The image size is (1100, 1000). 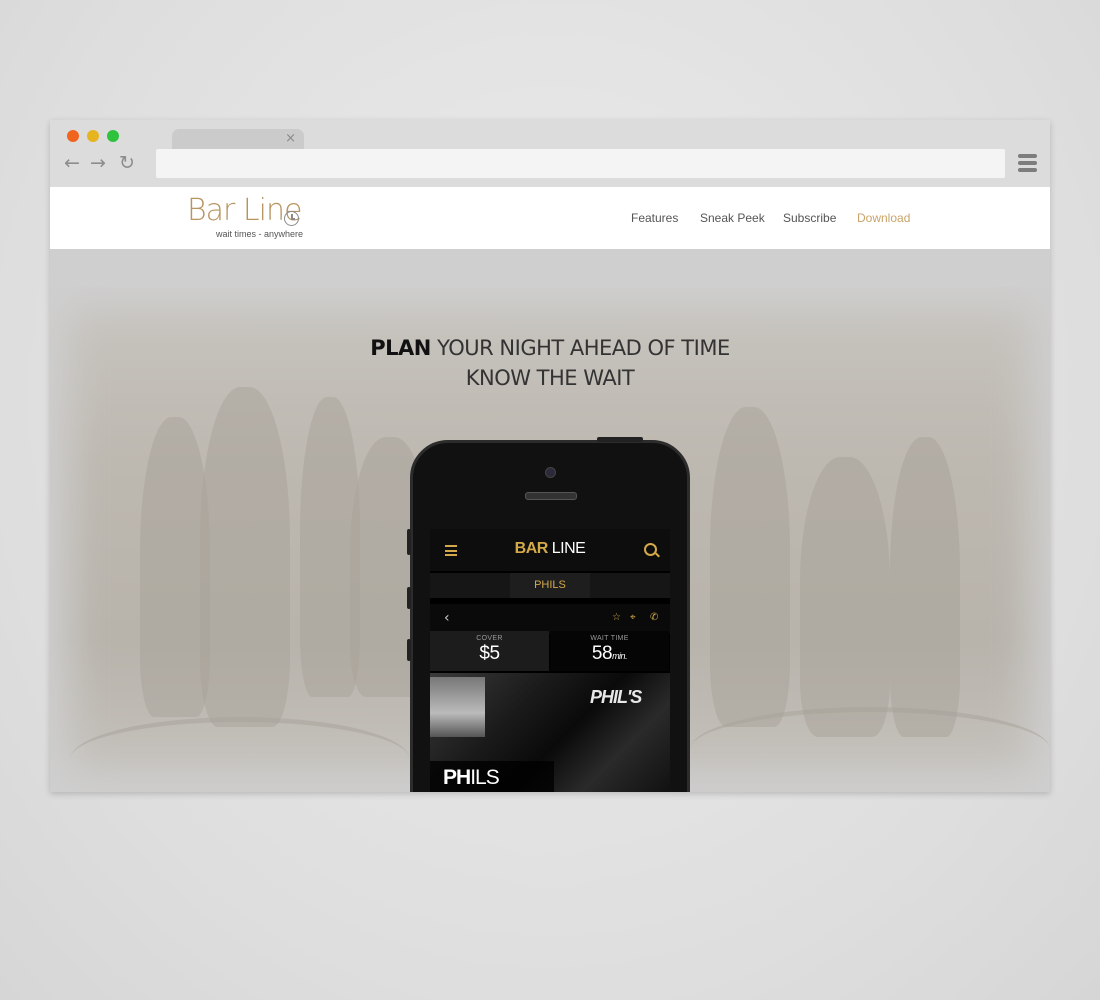 What do you see at coordinates (400, 348) in the screenshot?
I see `headline-bold: PLAN` at bounding box center [400, 348].